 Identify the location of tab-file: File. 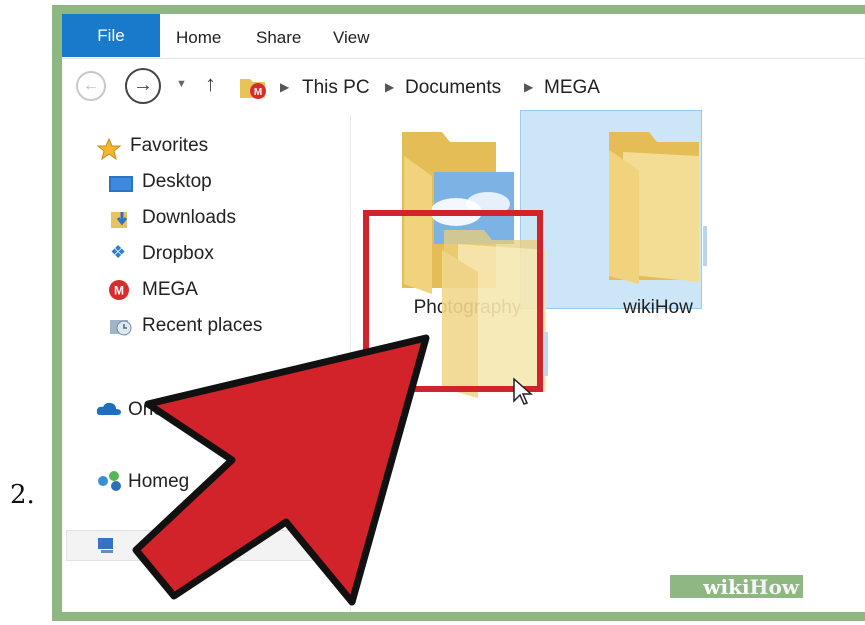
(111, 35).